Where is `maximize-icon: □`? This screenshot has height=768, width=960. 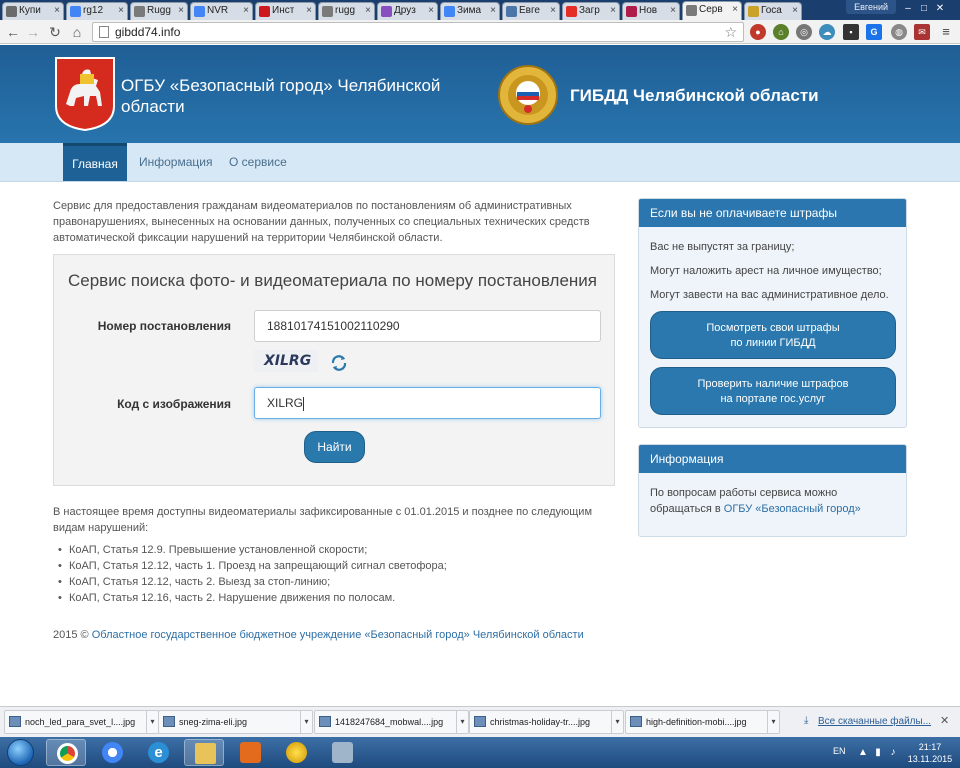 maximize-icon: □ is located at coordinates (924, 9).